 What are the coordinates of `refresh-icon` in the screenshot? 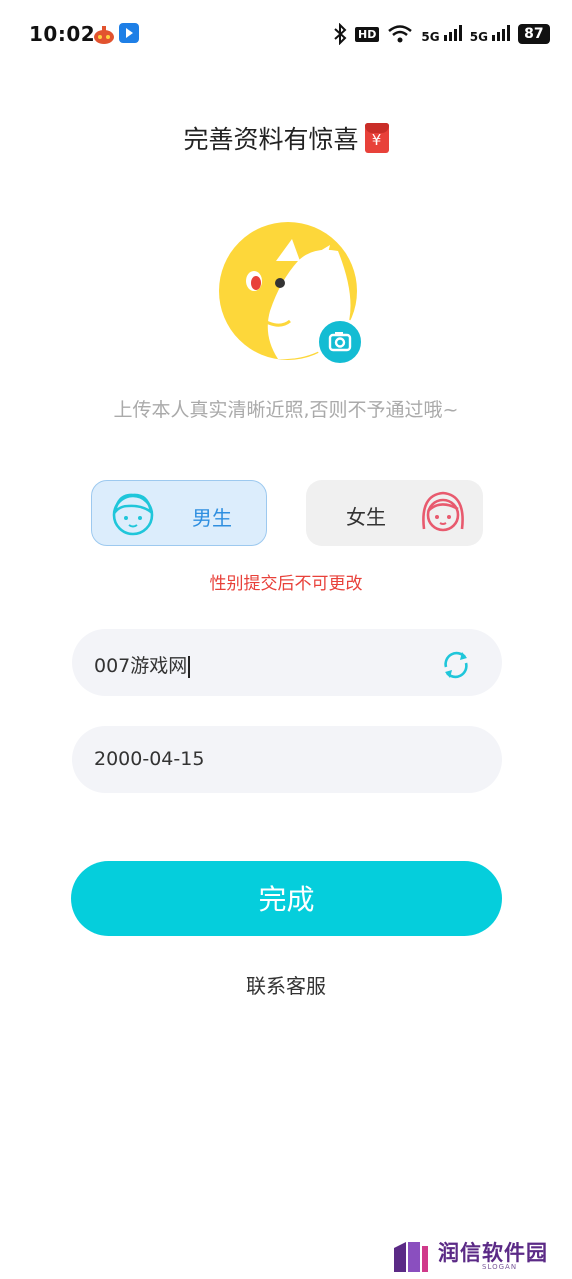 It's located at (456, 665).